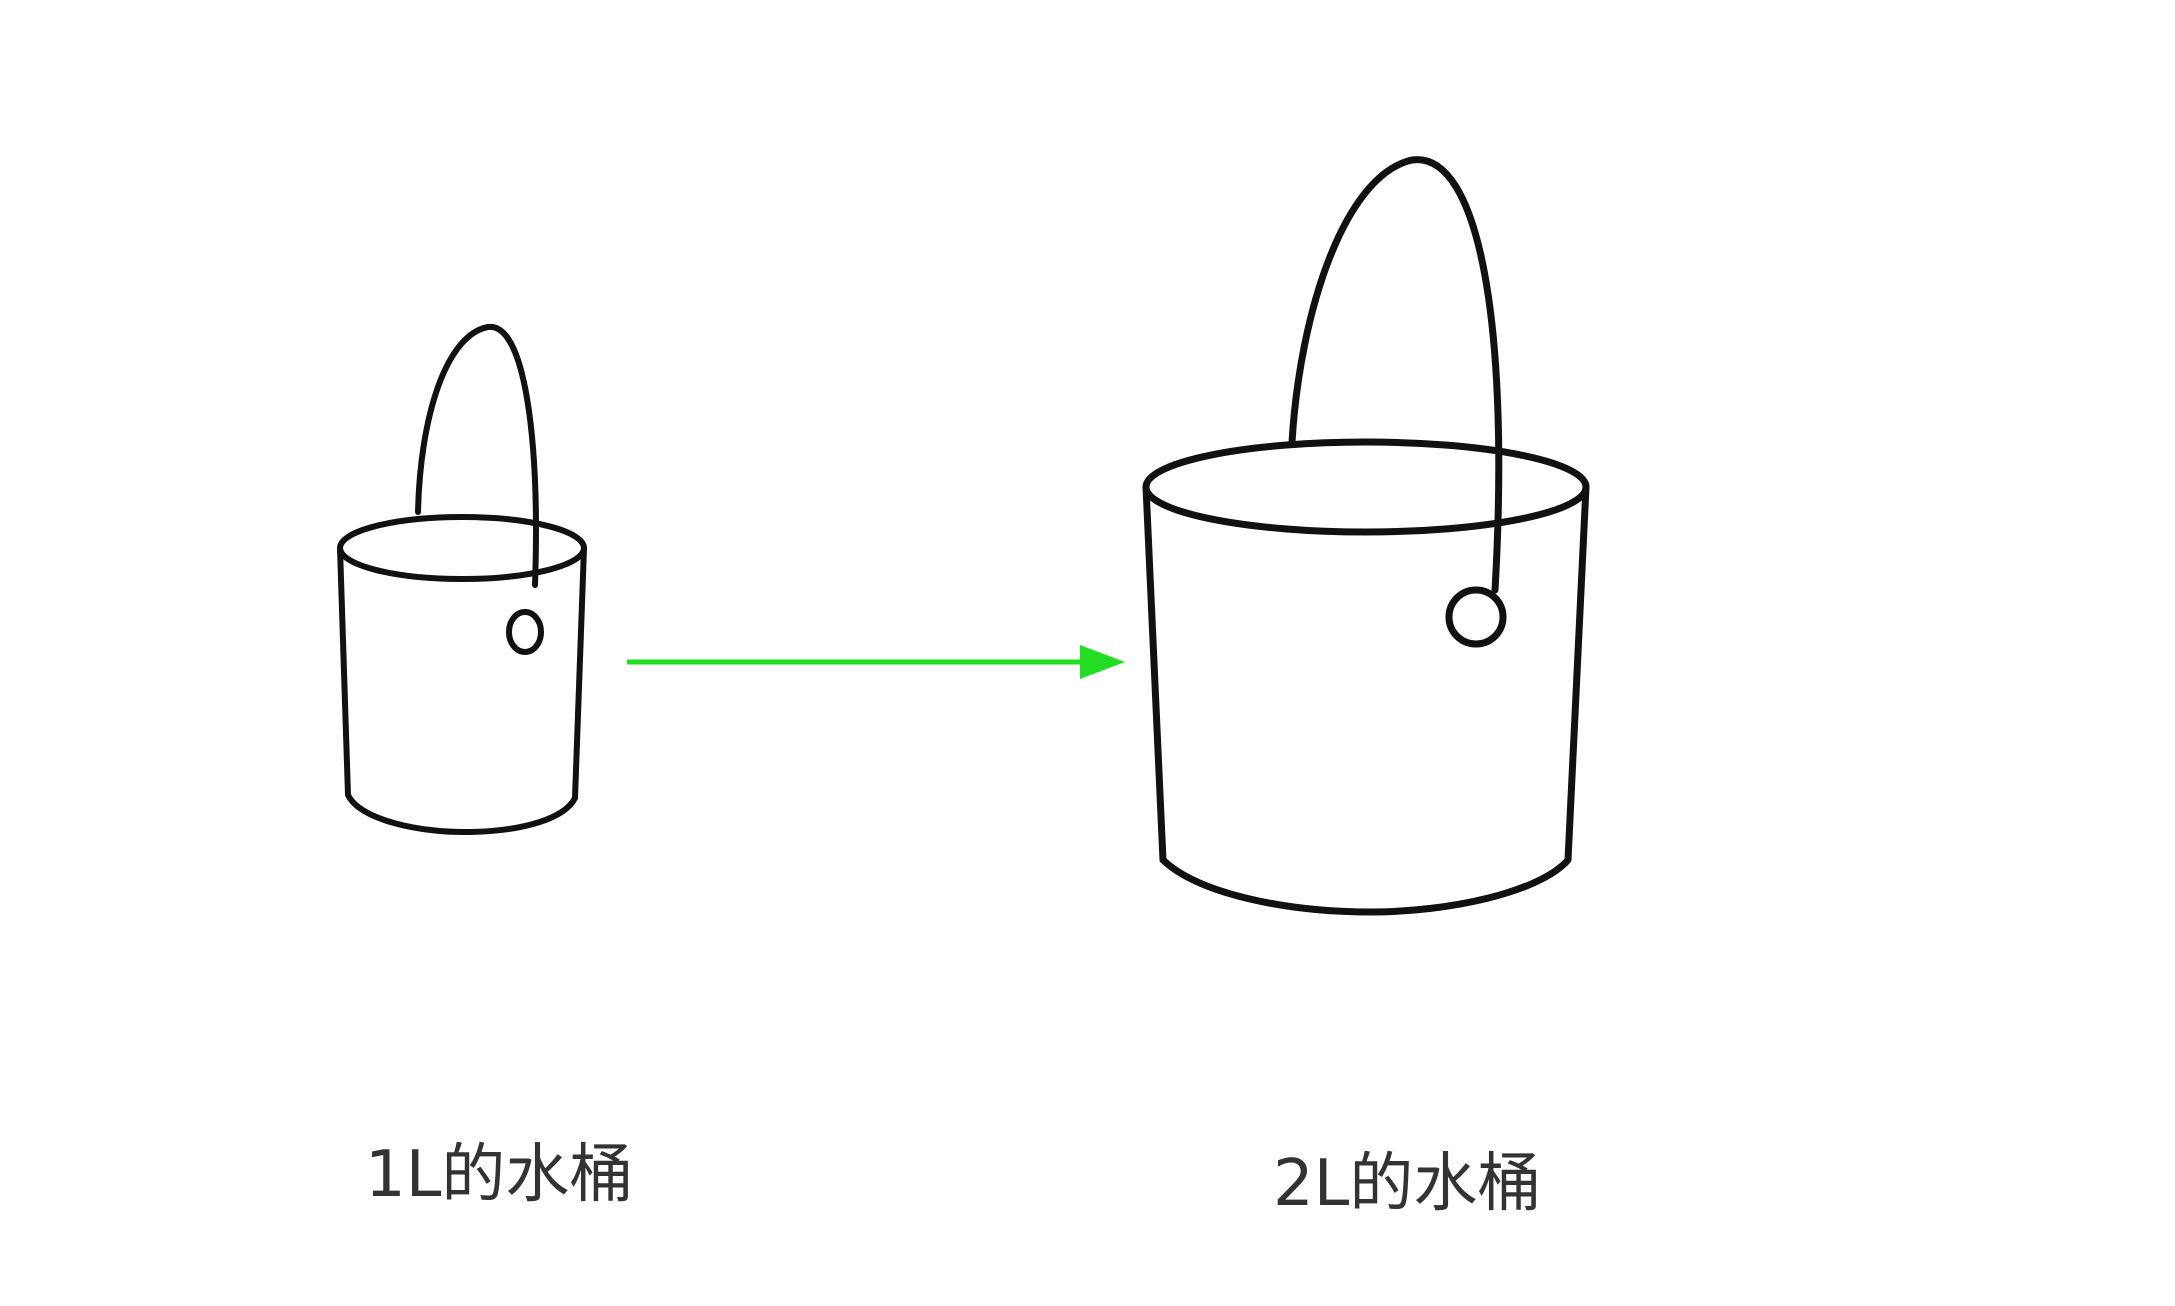 The height and width of the screenshot is (1306, 2175). I want to click on large-bucket-label: 2L的水桶, so click(1407, 1184).